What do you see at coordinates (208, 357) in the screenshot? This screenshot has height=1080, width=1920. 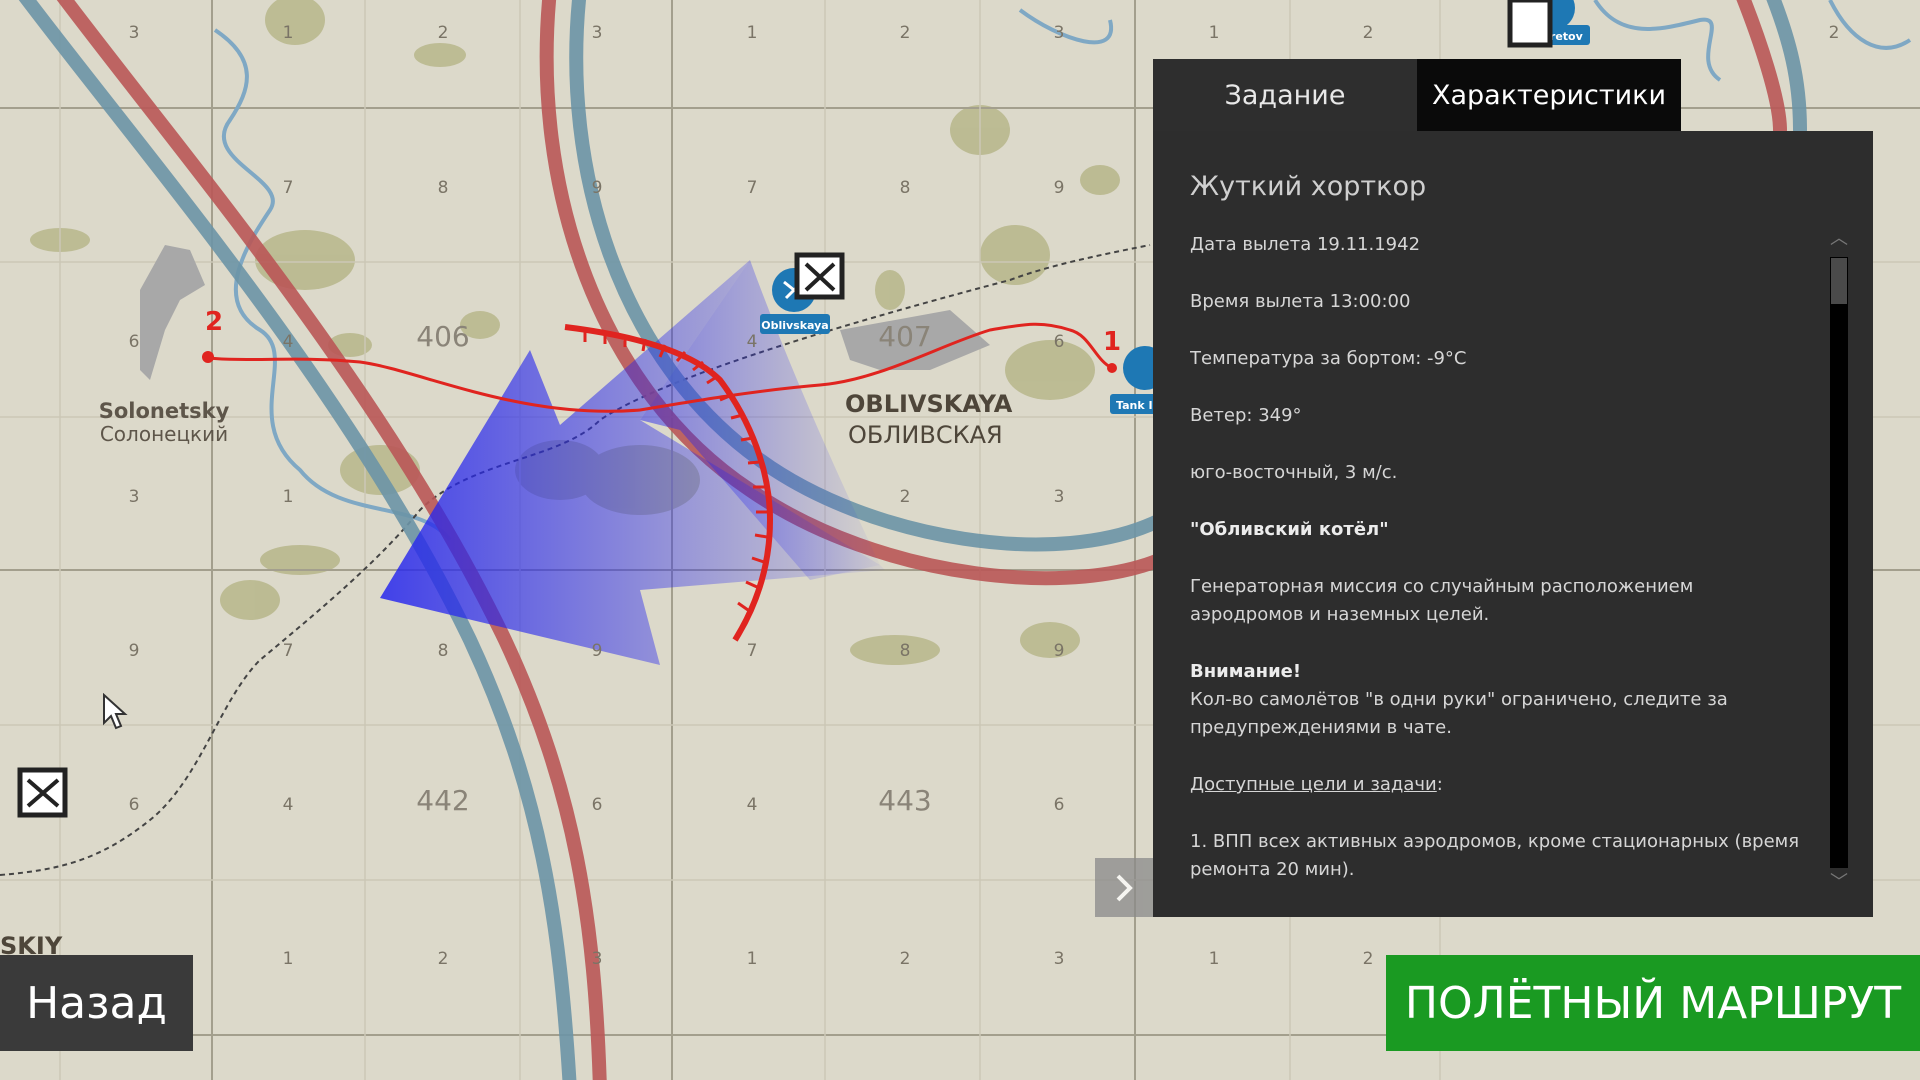 I see `waypoint-end-dot` at bounding box center [208, 357].